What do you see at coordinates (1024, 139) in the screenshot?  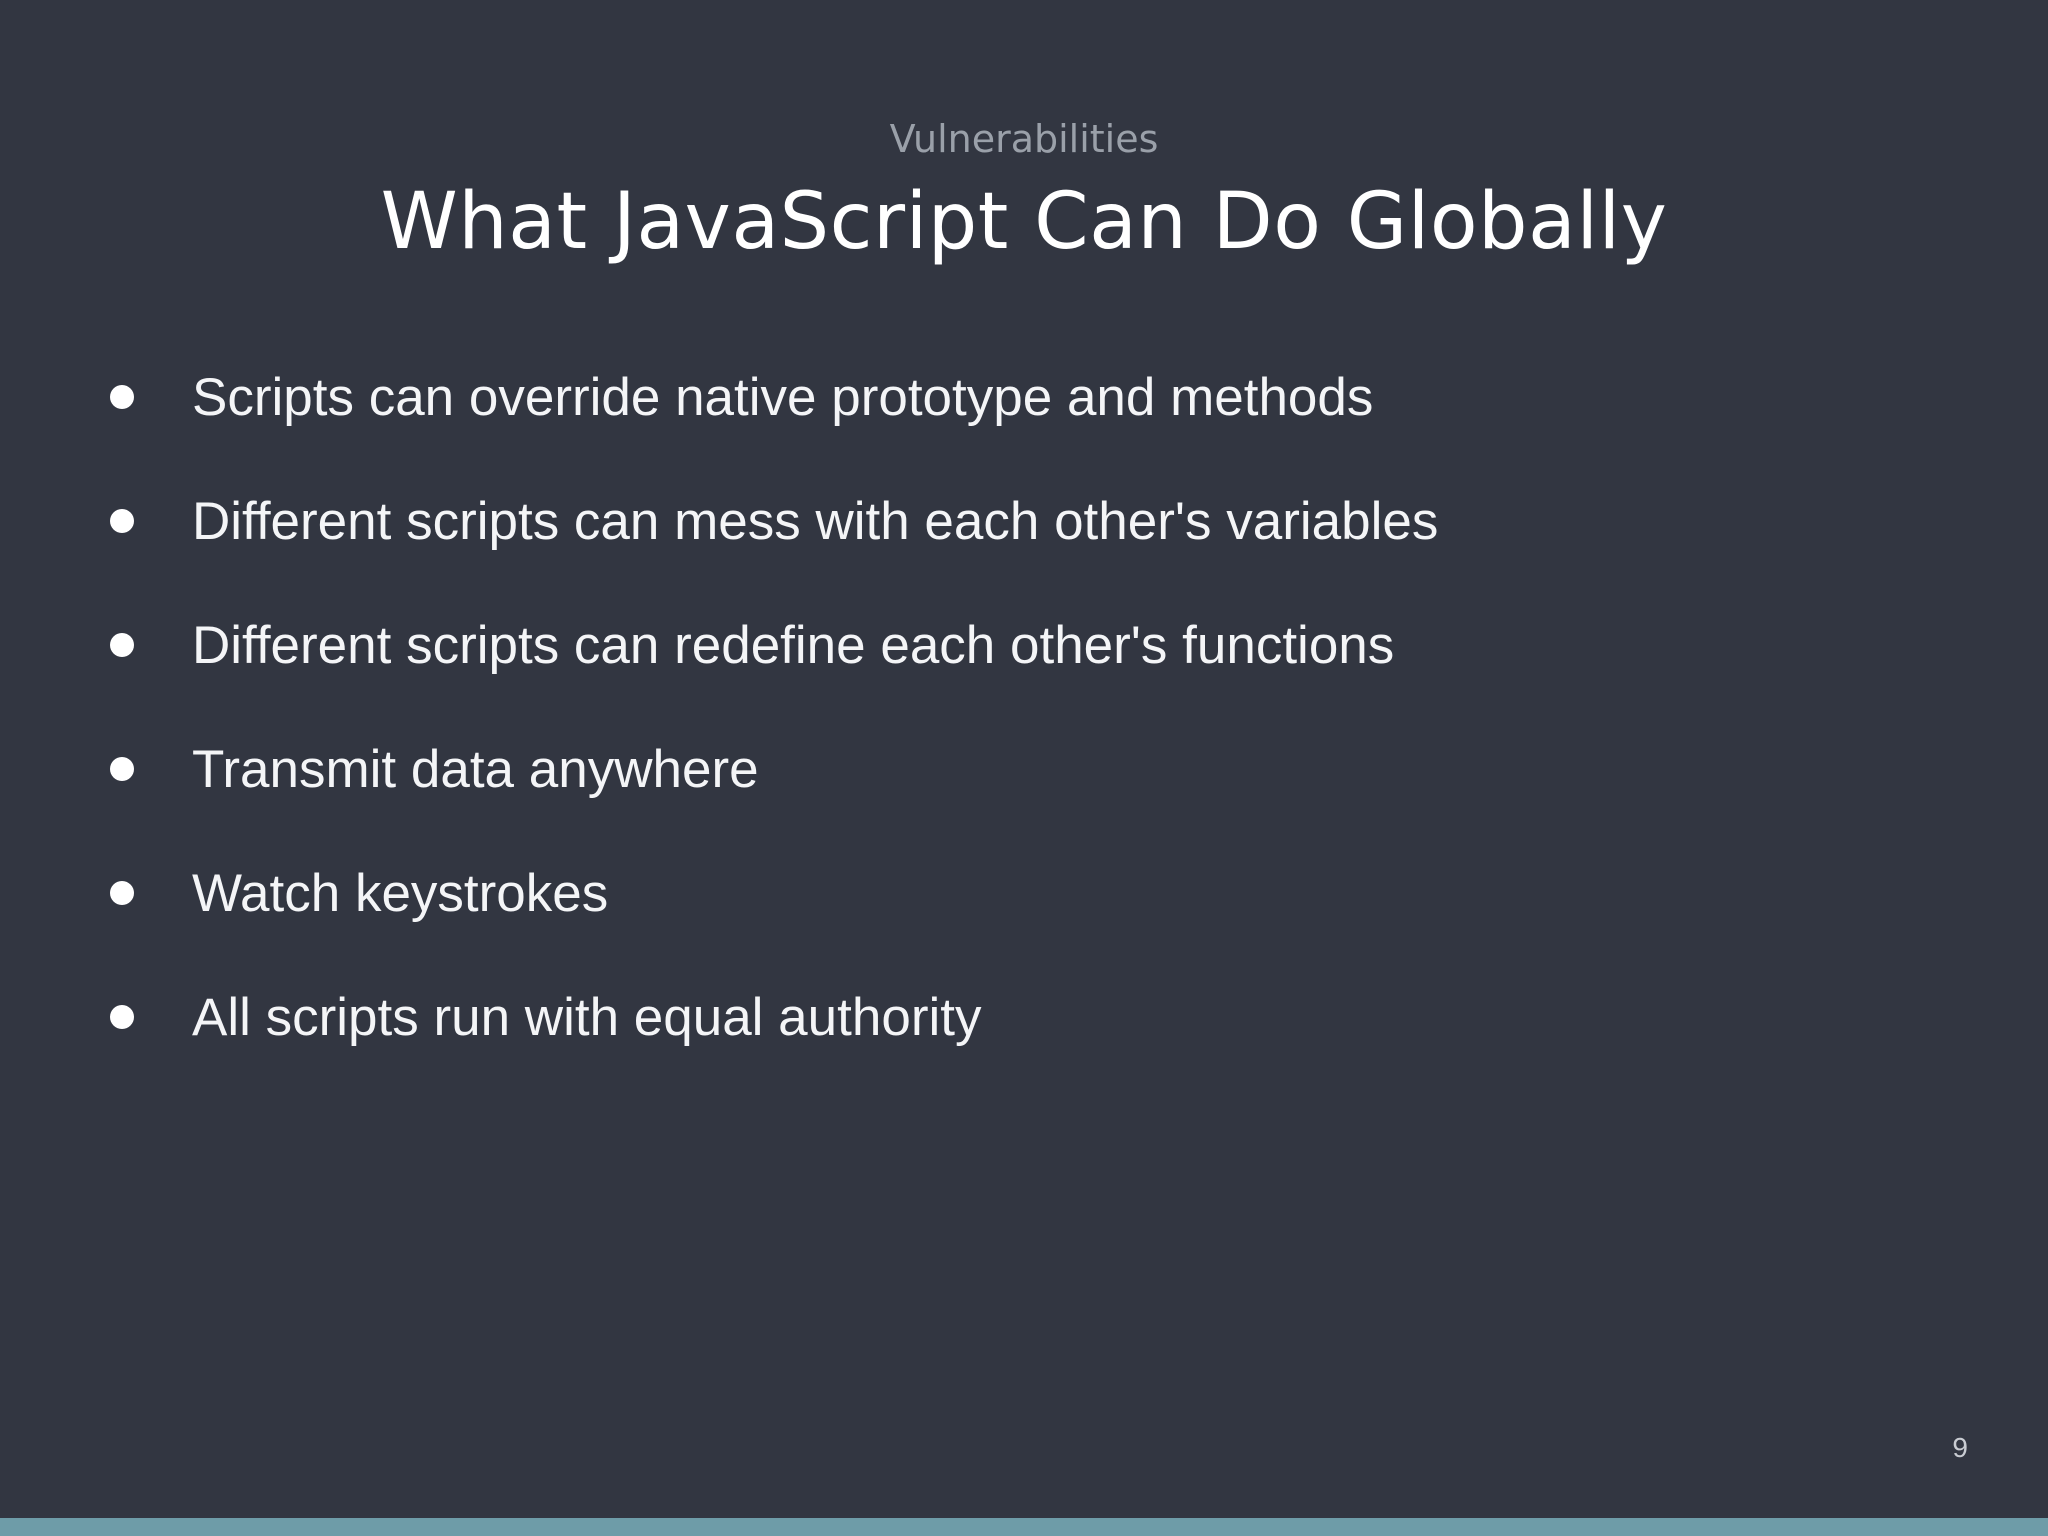 I see `slide-kicker: Vulnerabilities` at bounding box center [1024, 139].